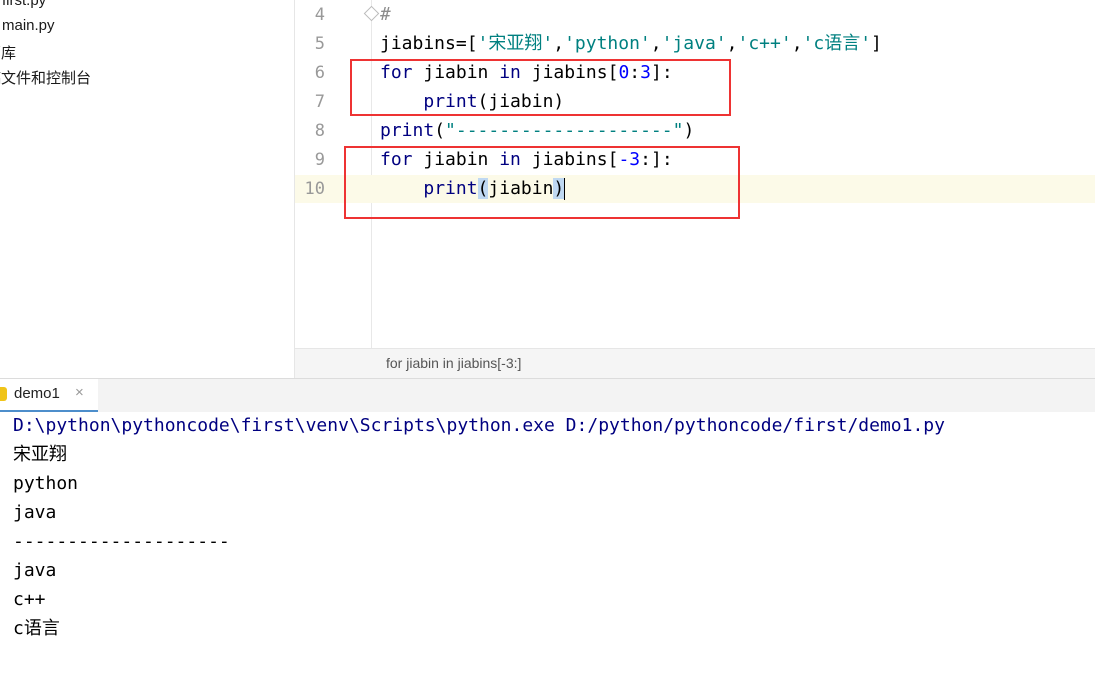 The image size is (1095, 676). Describe the element at coordinates (319, 160) in the screenshot. I see `line-number: 9` at that location.